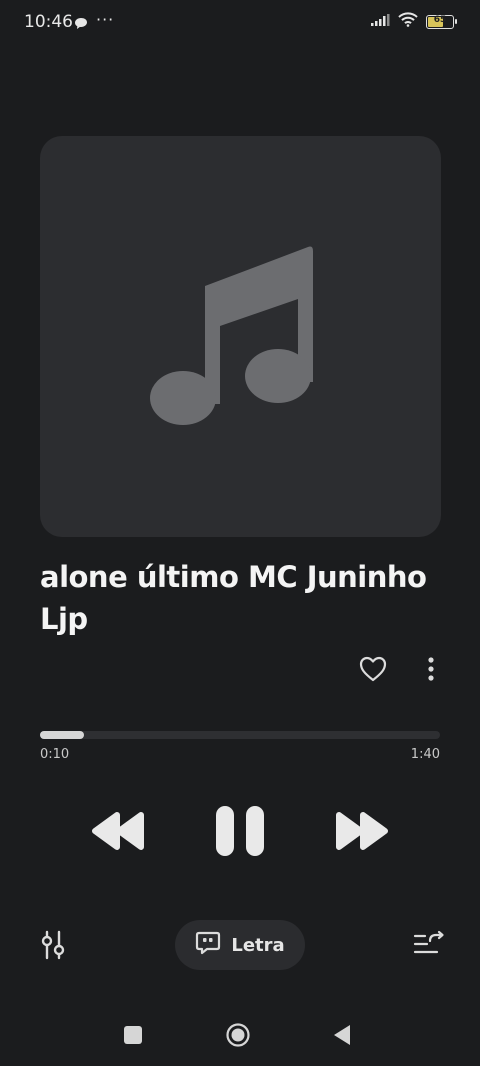  What do you see at coordinates (208, 945) in the screenshot?
I see `lyrics-quote-icon` at bounding box center [208, 945].